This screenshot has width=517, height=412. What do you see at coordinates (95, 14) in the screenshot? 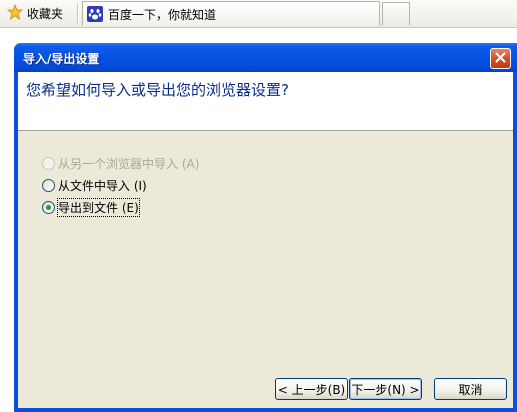
I see `baidu-paw-icon` at bounding box center [95, 14].